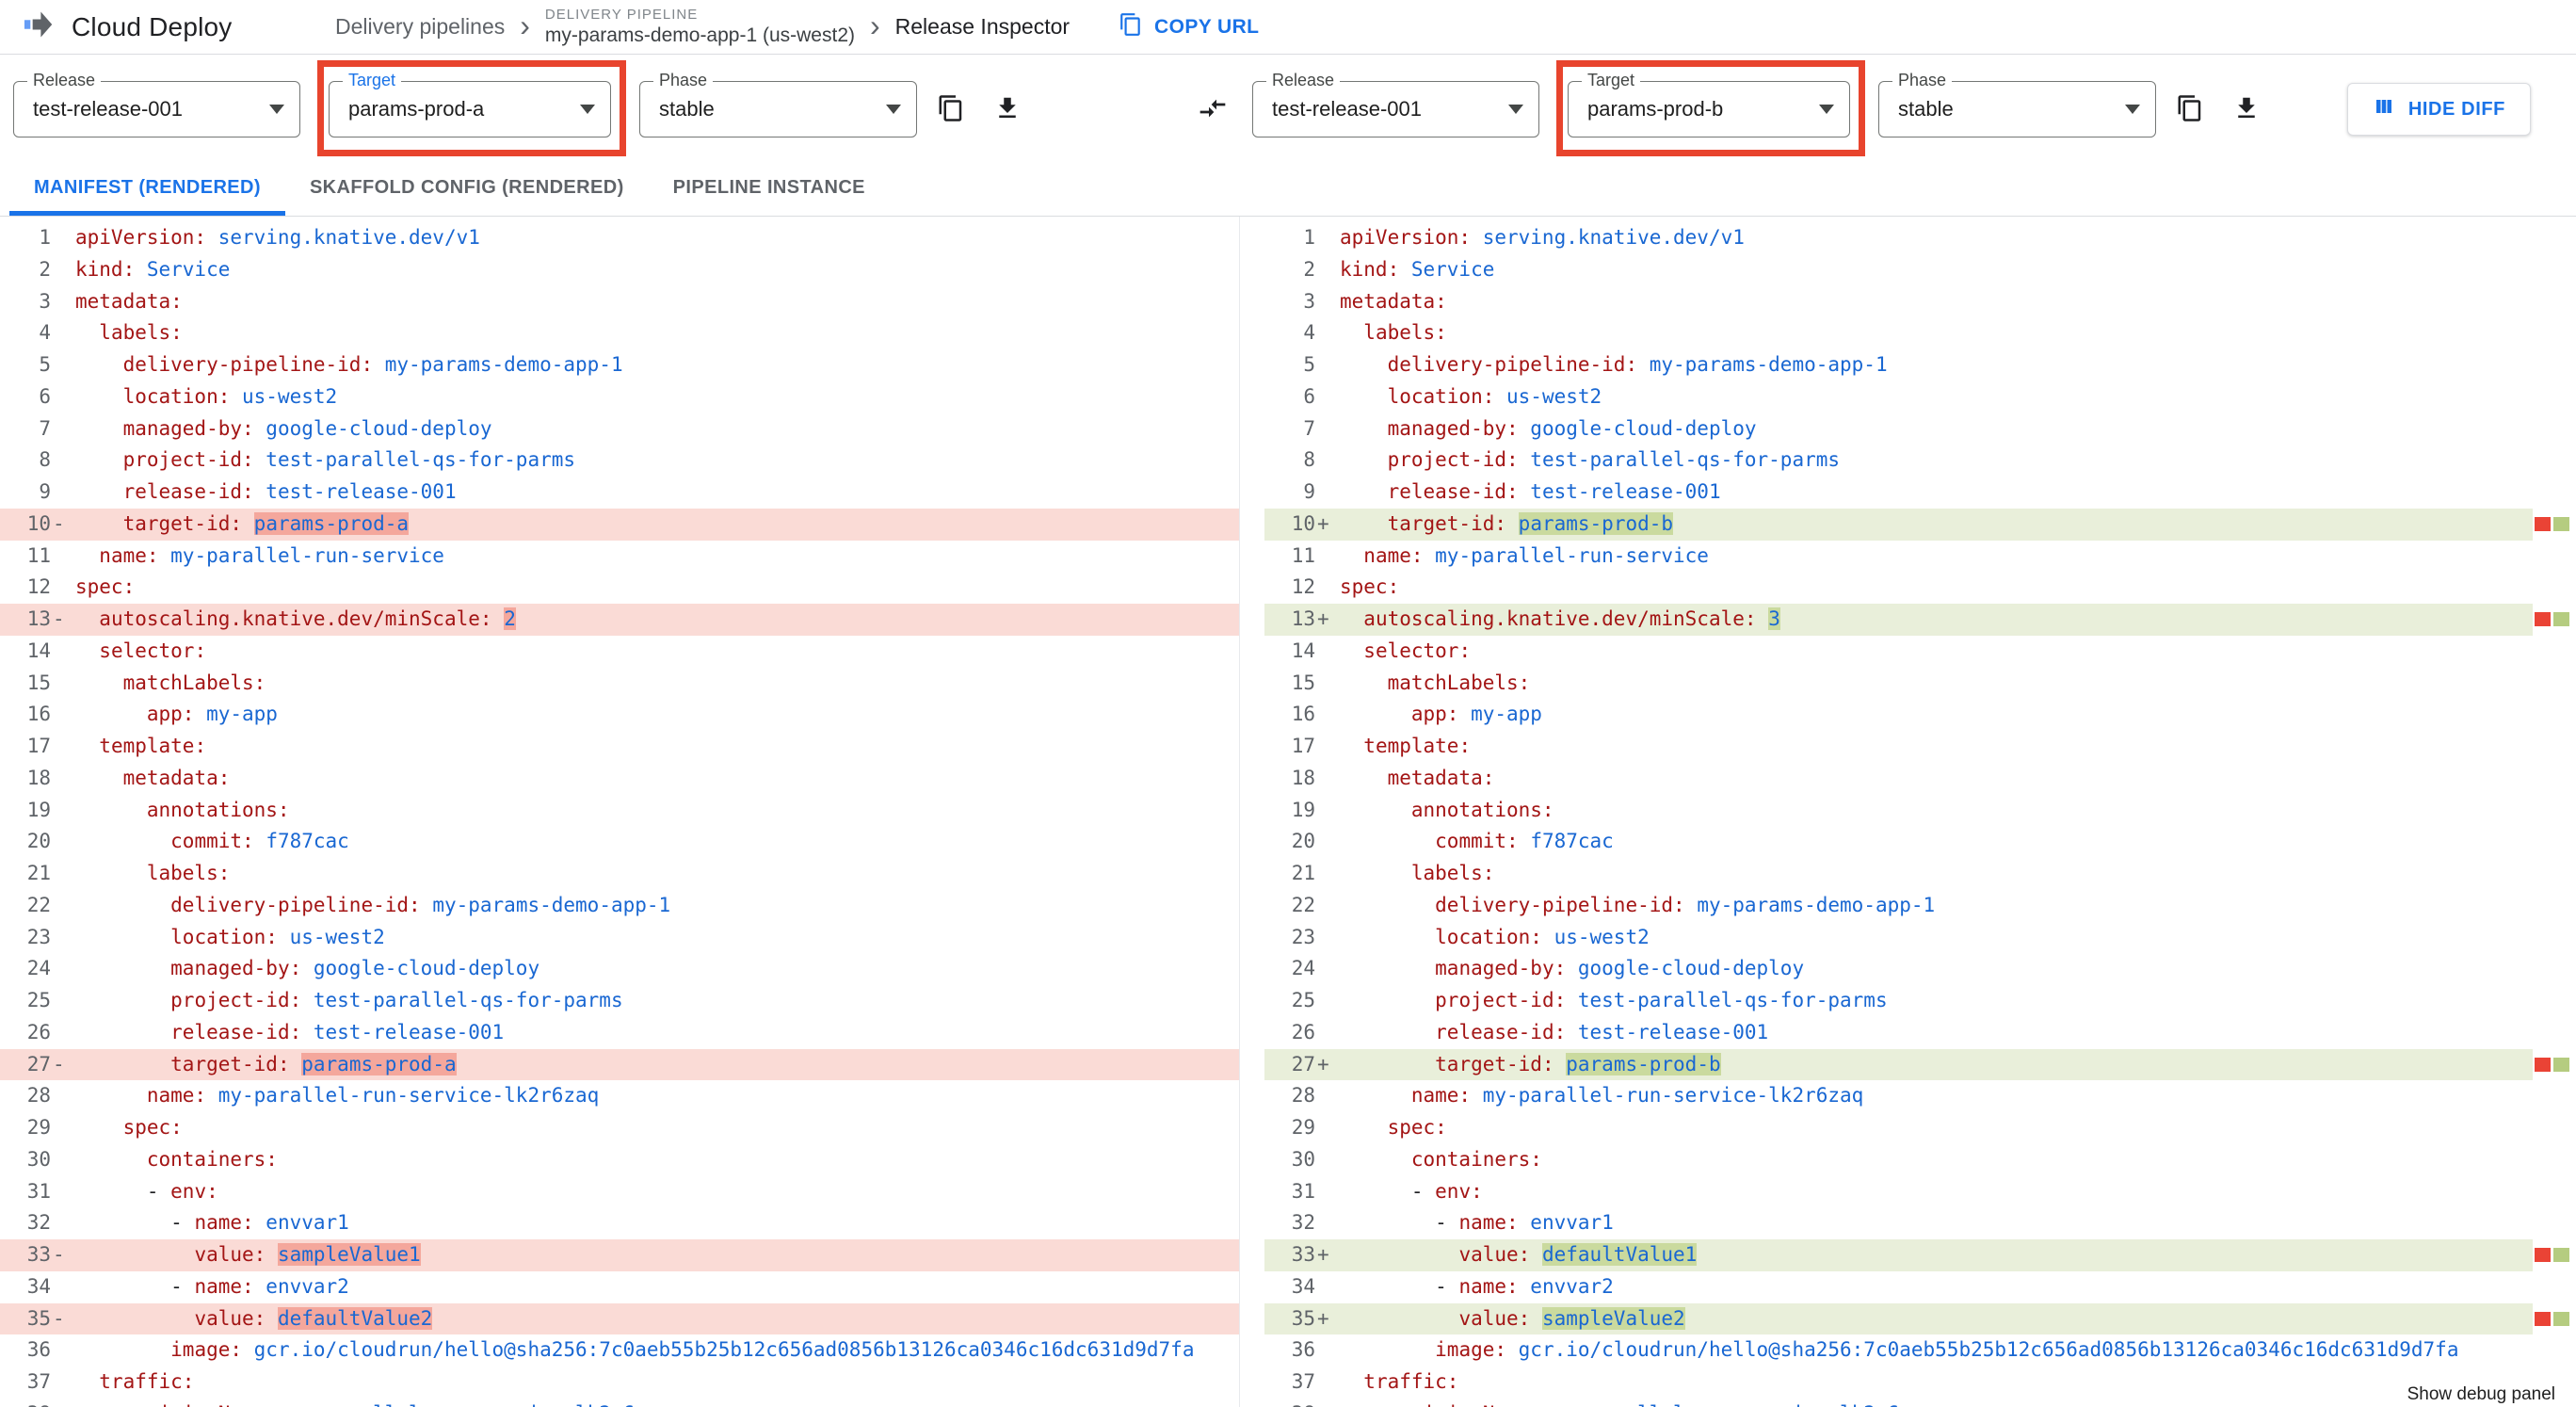 The width and height of the screenshot is (2576, 1407). I want to click on release-value-left: test-release-001, so click(108, 109).